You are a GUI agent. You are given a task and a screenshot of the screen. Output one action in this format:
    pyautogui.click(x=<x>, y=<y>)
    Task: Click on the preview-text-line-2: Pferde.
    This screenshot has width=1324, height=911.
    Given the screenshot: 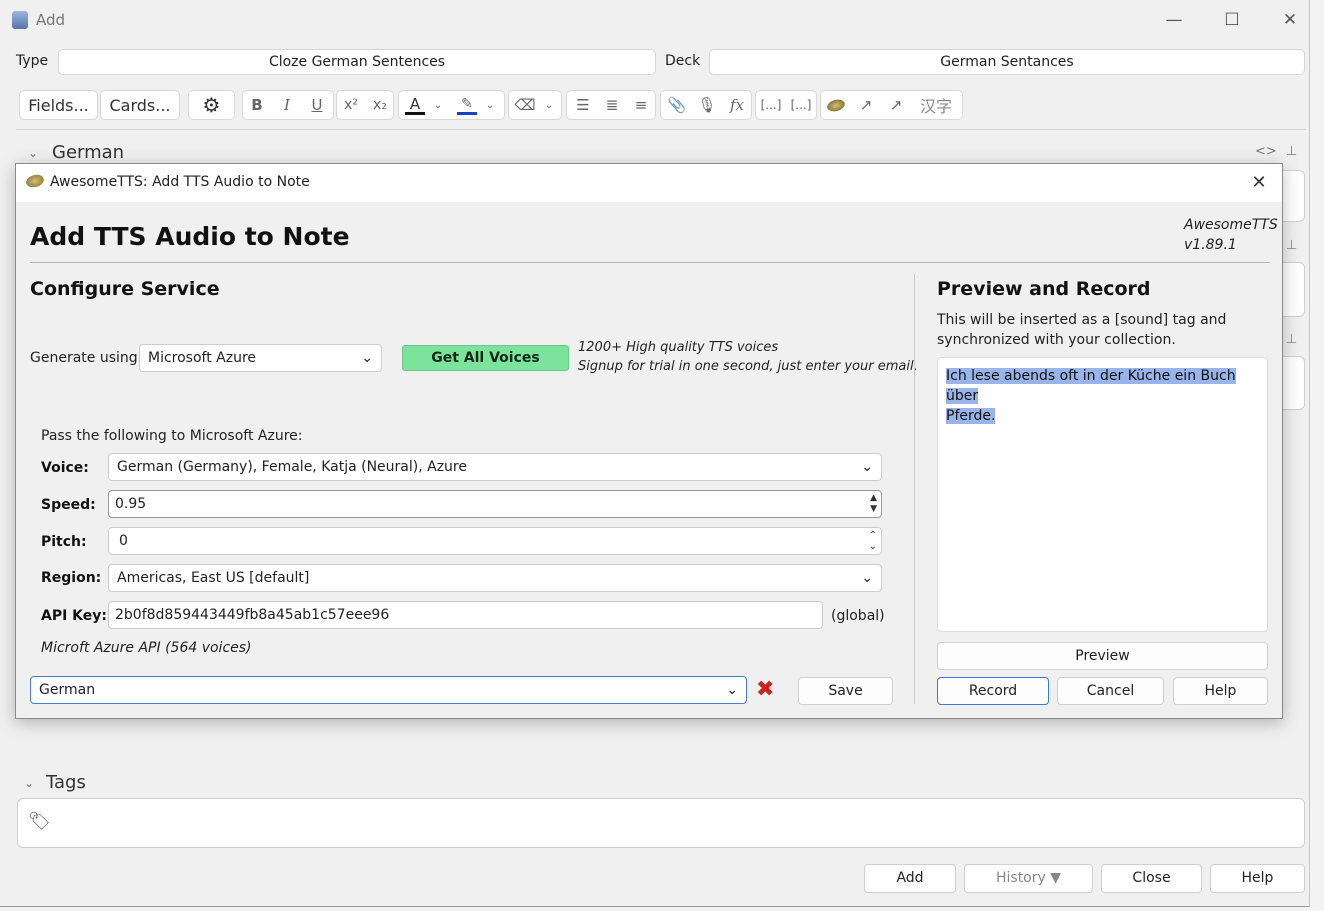 What is the action you would take?
    pyautogui.click(x=971, y=416)
    